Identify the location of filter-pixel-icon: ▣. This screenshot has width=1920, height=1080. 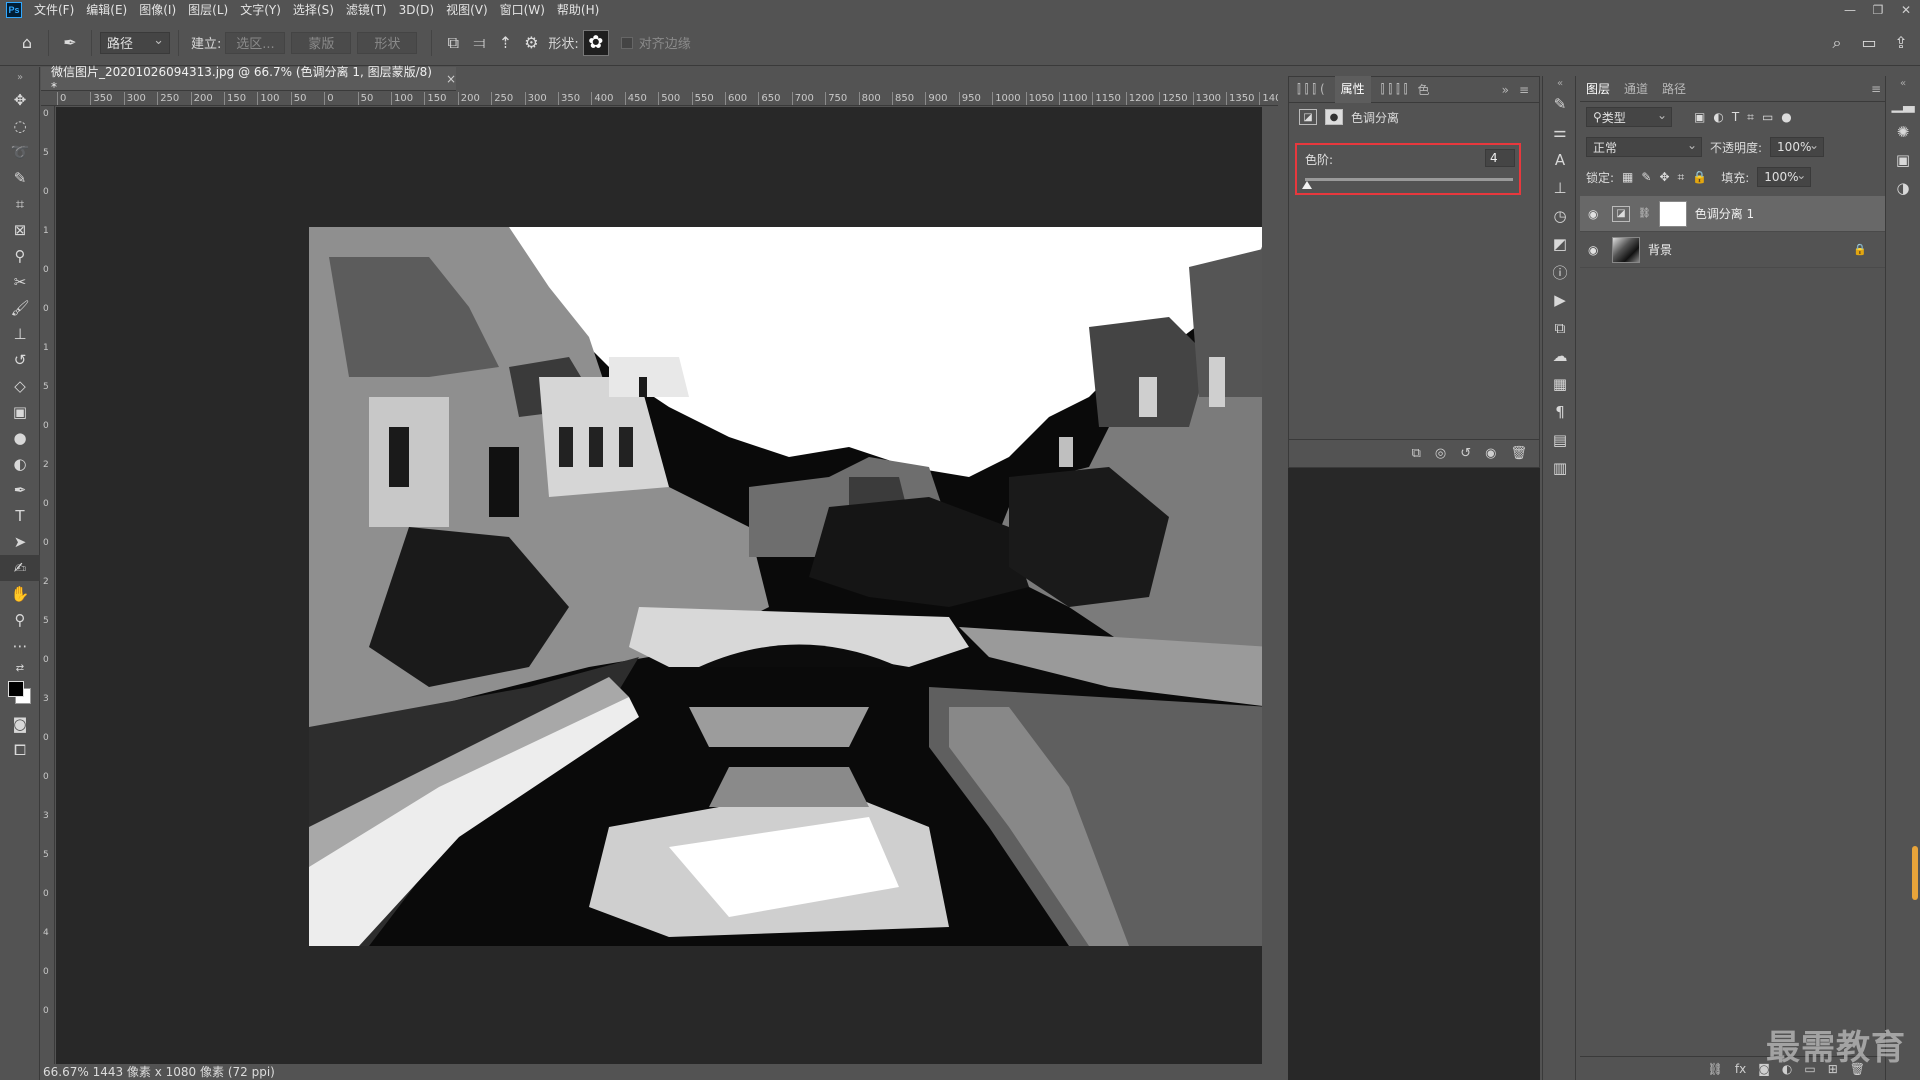
(1699, 117).